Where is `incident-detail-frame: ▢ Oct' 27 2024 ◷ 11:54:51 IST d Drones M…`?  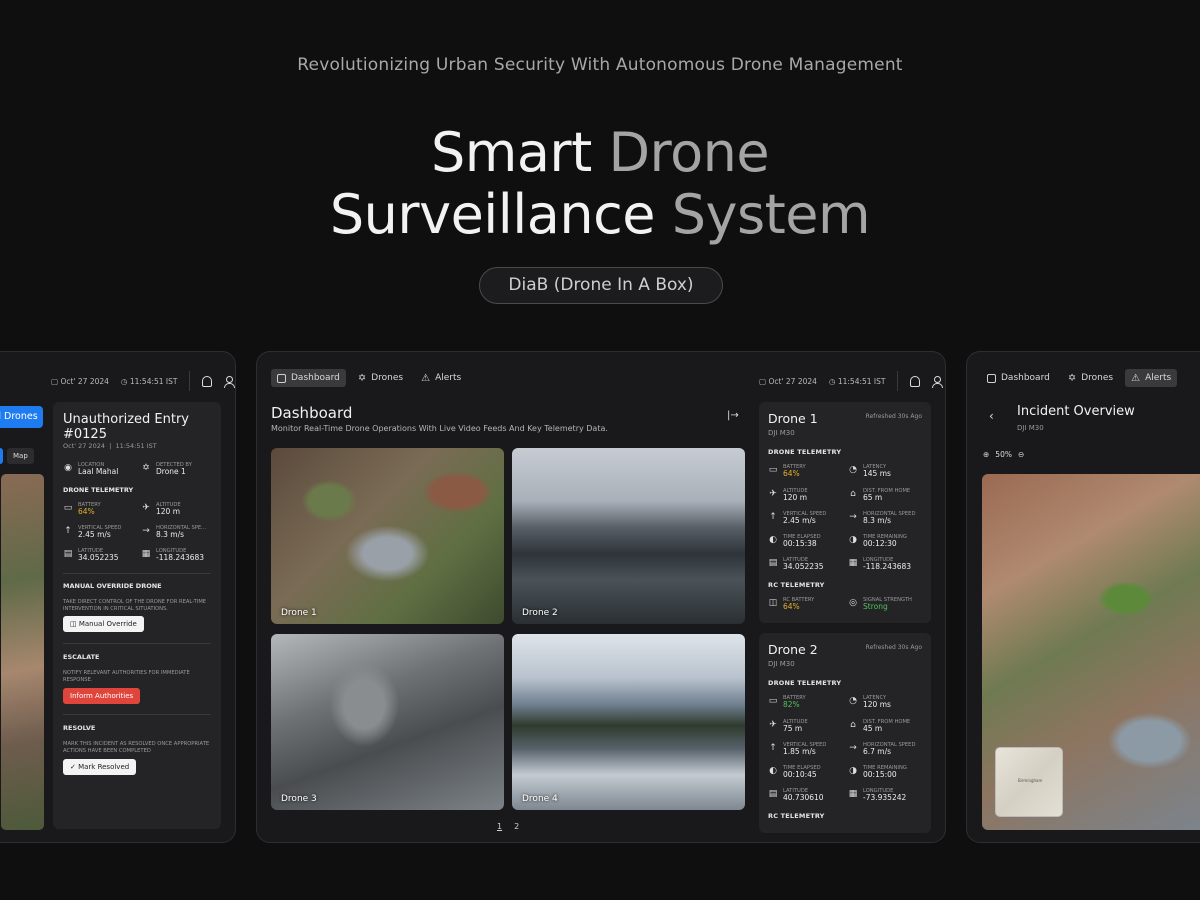 incident-detail-frame: ▢ Oct' 27 2024 ◷ 11:54:51 IST d Drones M… is located at coordinates (118, 597).